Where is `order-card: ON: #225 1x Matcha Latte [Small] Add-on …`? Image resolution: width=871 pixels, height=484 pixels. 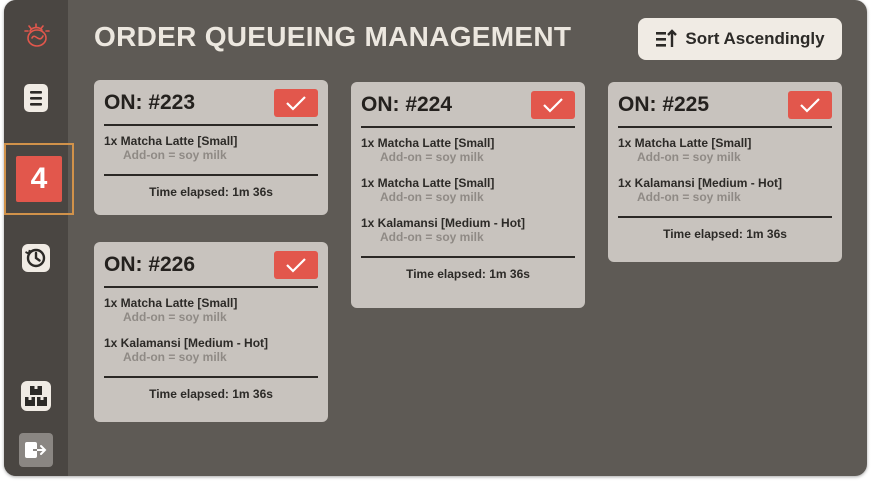 order-card: ON: #225 1x Matcha Latte [Small] Add-on … is located at coordinates (725, 172).